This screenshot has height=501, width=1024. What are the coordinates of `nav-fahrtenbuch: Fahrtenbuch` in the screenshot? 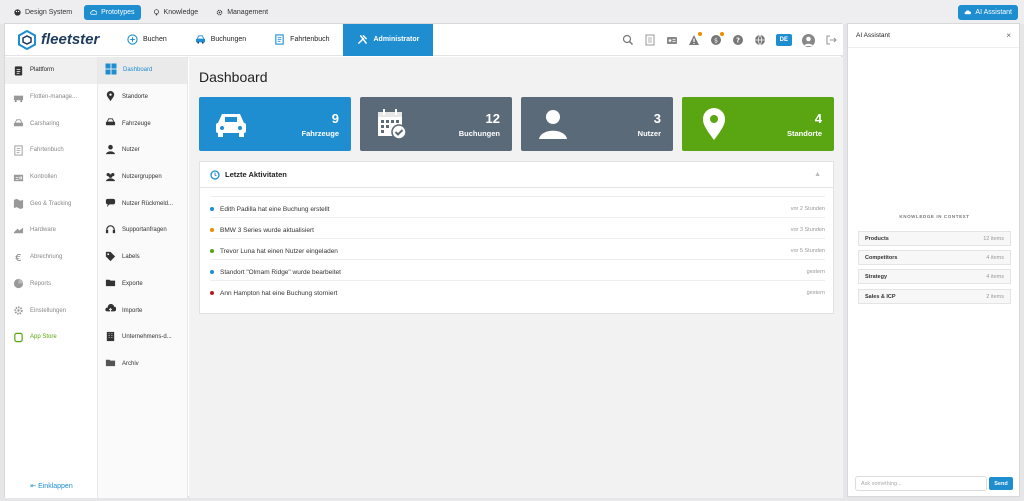 It's located at (301, 40).